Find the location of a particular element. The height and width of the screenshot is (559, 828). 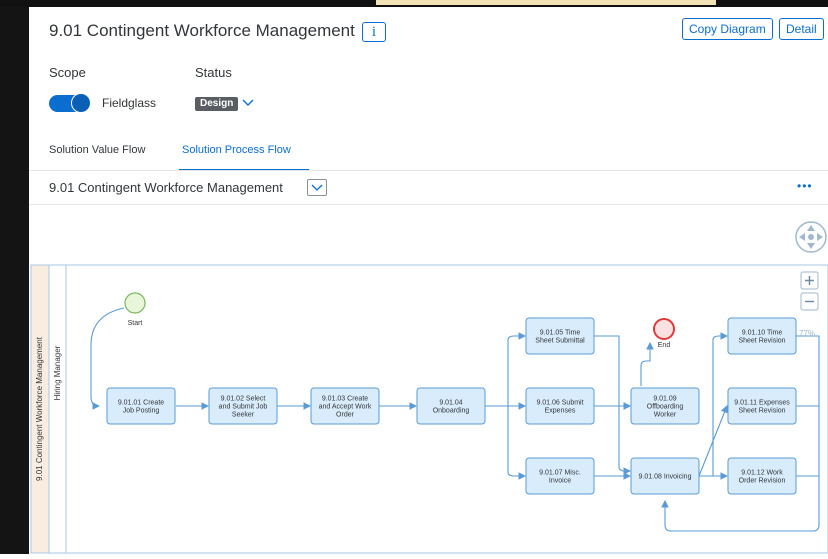

task-label-line: Seeker is located at coordinates (243, 415).